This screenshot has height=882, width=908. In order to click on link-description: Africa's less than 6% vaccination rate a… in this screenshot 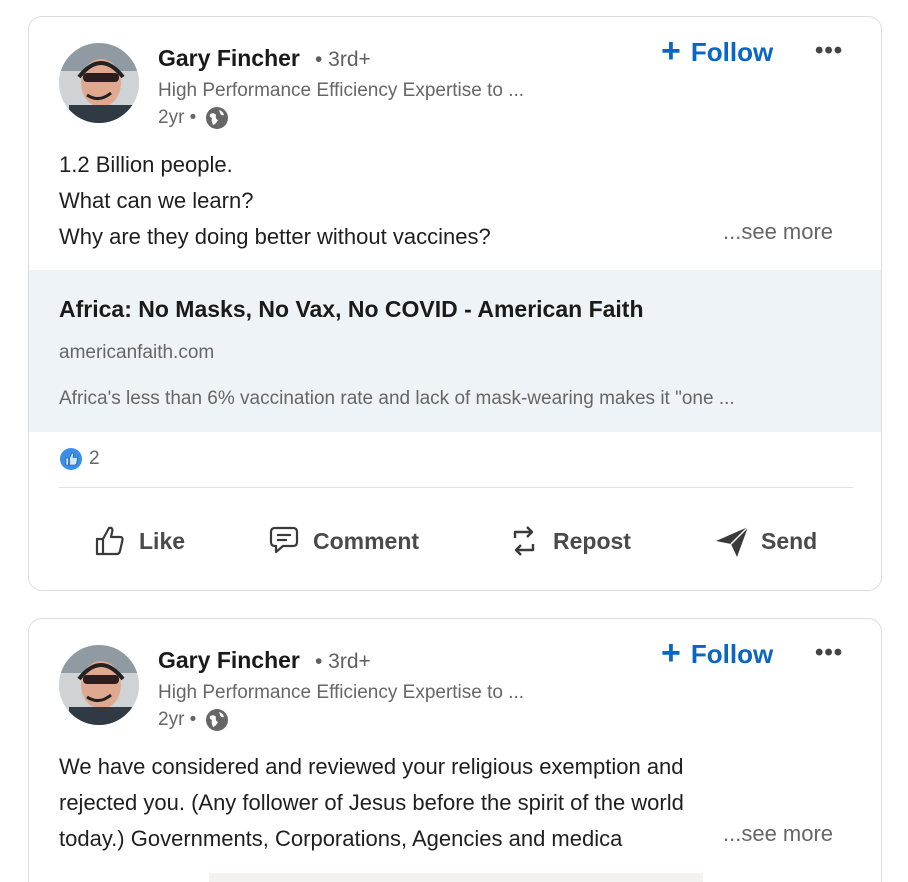, I will do `click(397, 398)`.